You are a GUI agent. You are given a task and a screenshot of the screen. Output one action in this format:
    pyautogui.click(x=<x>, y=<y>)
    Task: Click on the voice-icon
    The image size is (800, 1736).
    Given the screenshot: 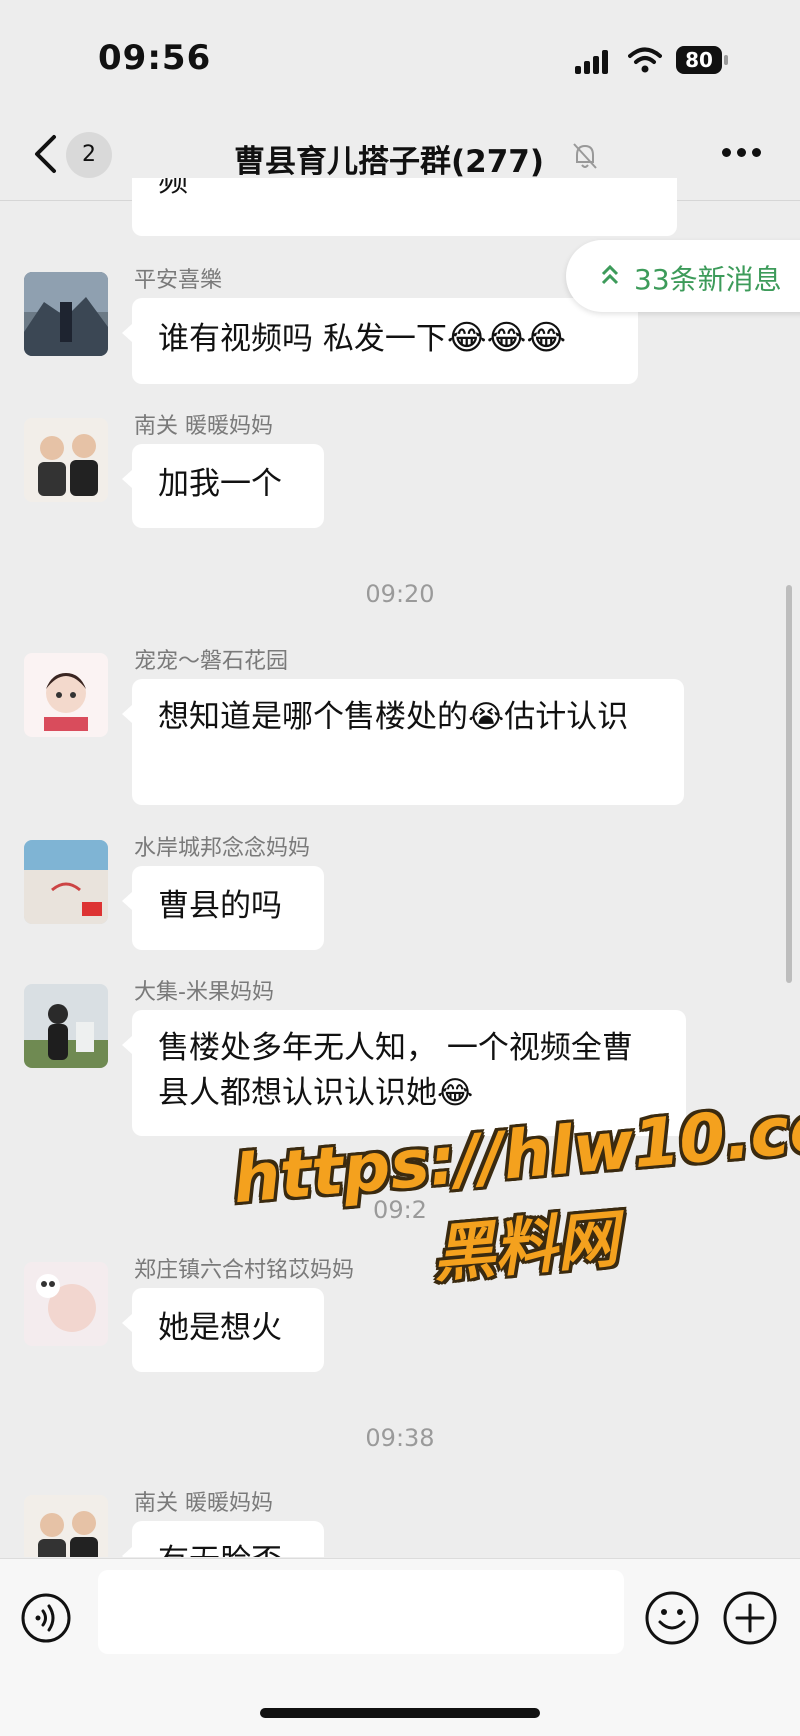 What is the action you would take?
    pyautogui.click(x=46, y=1618)
    